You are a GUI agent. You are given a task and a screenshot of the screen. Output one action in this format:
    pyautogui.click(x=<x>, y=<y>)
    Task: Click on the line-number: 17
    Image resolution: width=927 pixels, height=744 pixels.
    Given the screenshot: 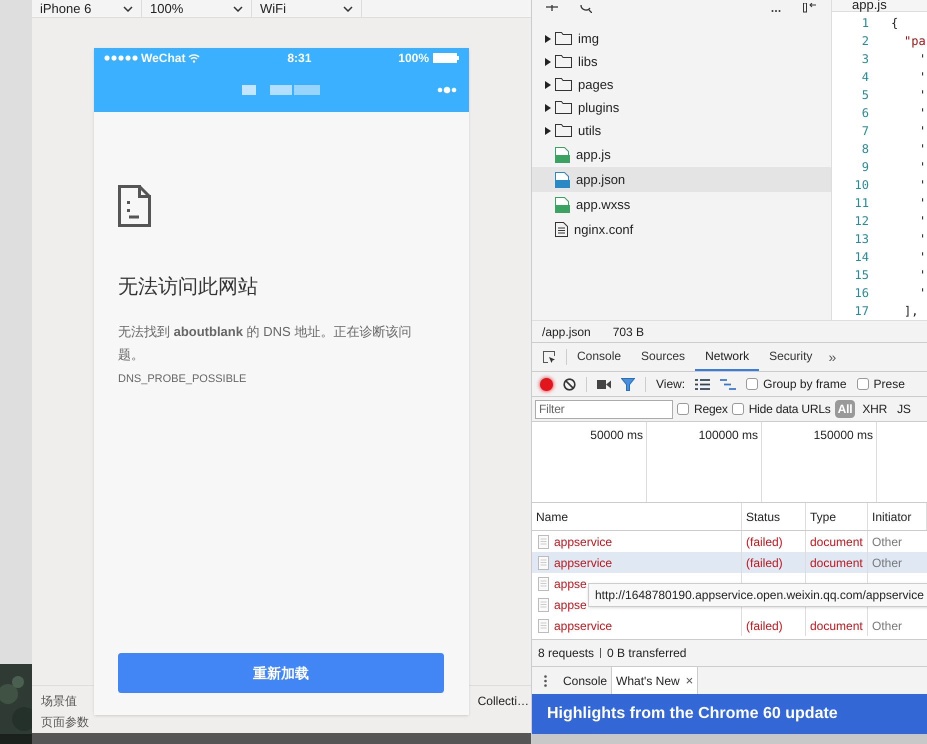 What is the action you would take?
    pyautogui.click(x=861, y=311)
    